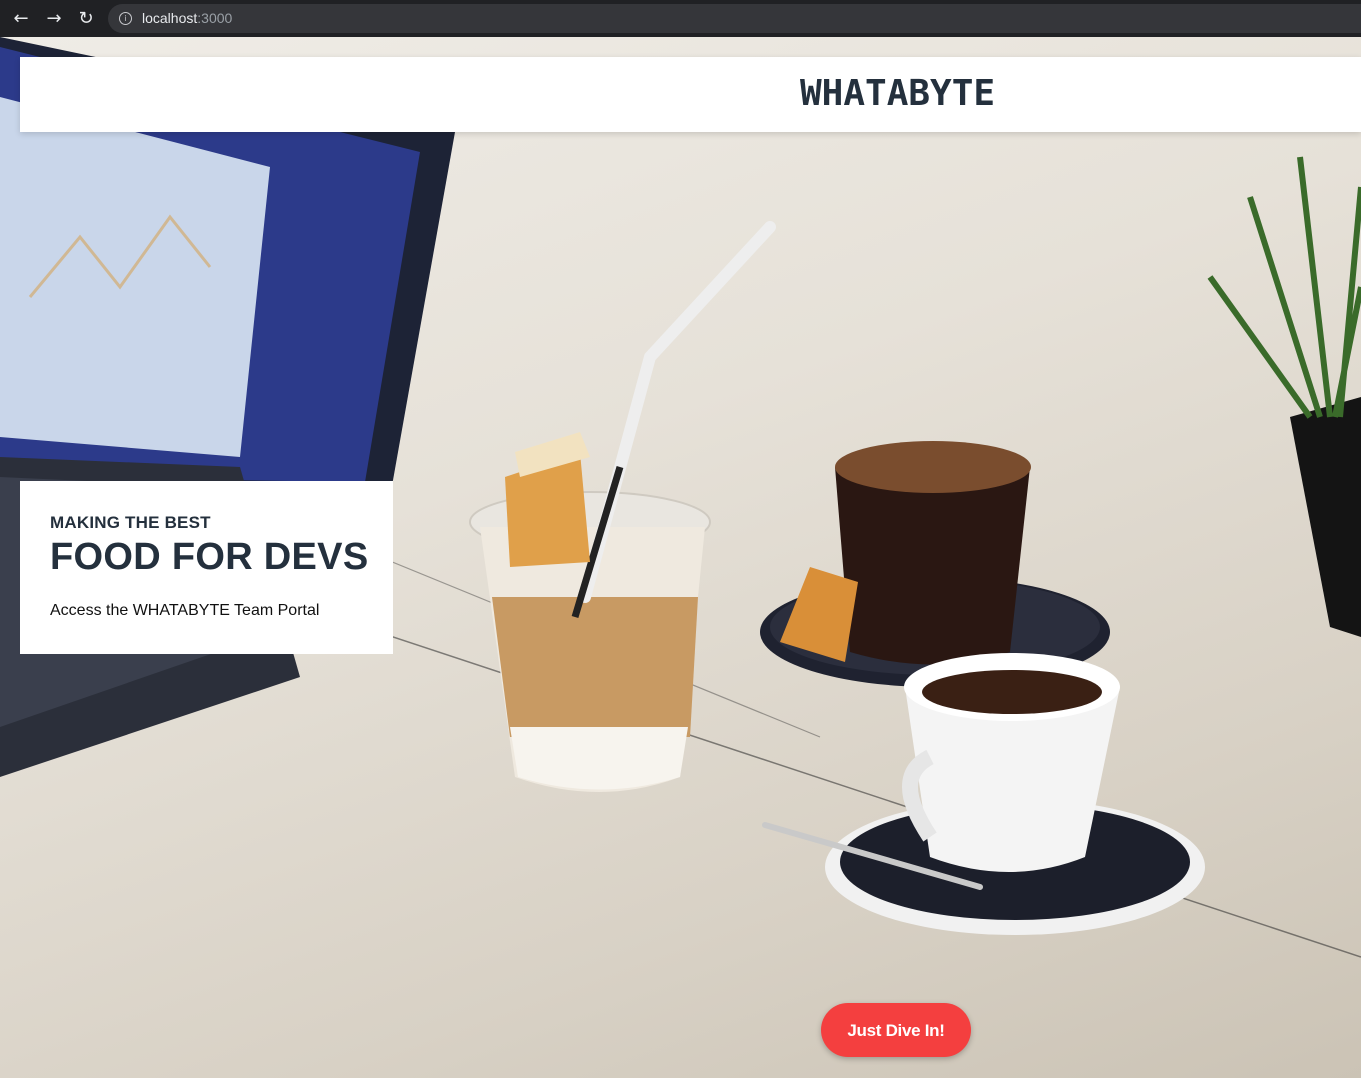 The image size is (1361, 1078). Describe the element at coordinates (130, 522) in the screenshot. I see `hero-kicker: MAKING THE BEST` at that location.